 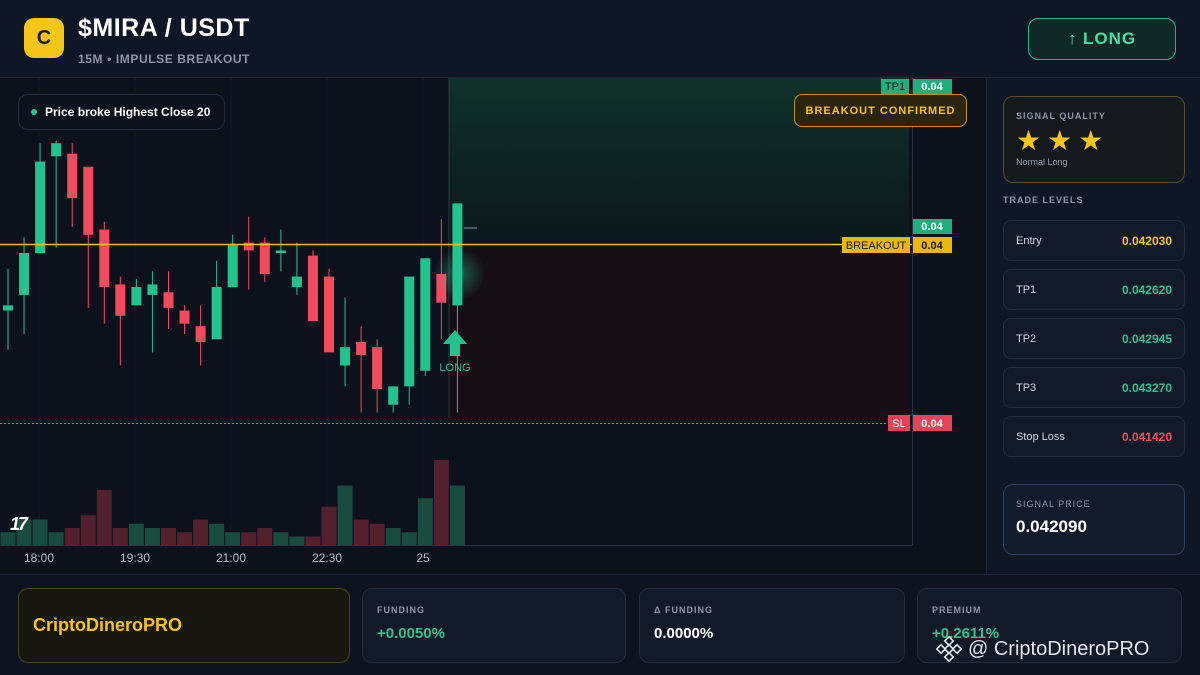 What do you see at coordinates (1059, 648) in the screenshot?
I see `watermark-text: @ CriptoDineroPRO` at bounding box center [1059, 648].